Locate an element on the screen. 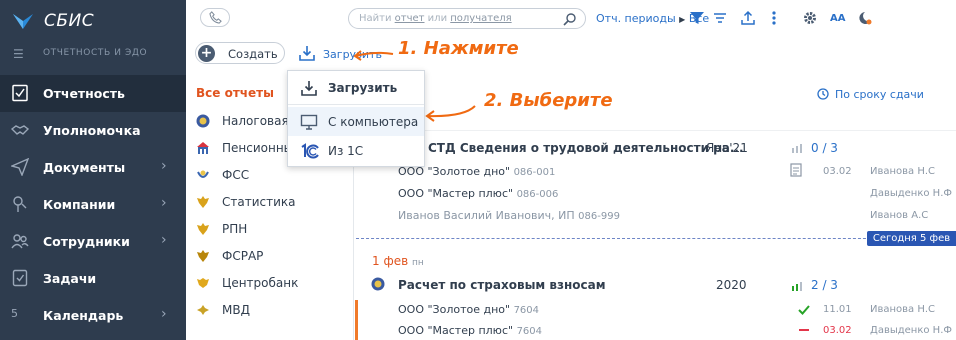 This screenshot has width=956, height=340. sidebar-item-calendar: 5 Календарь › is located at coordinates (93, 315).